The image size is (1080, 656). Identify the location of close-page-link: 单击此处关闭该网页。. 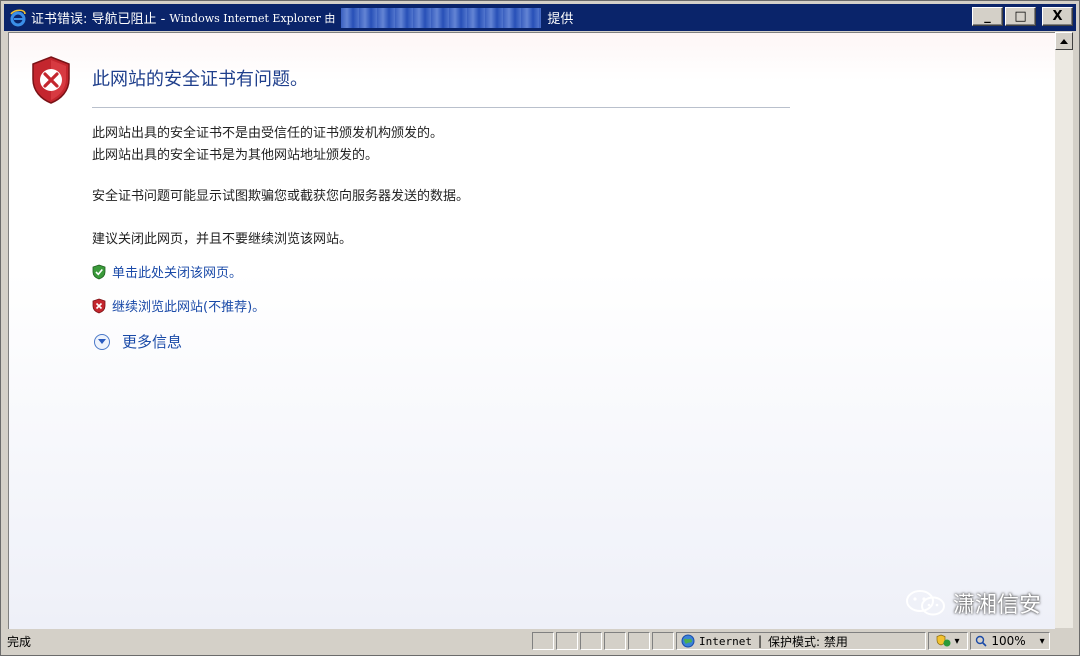
(177, 271).